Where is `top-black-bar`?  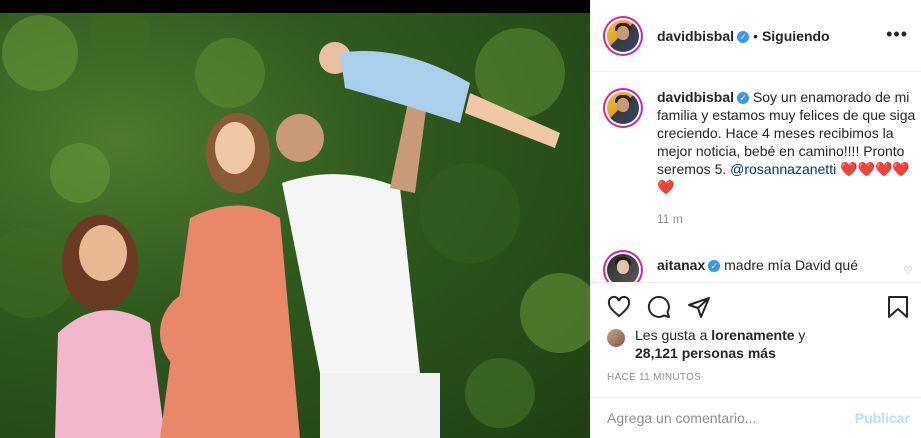
top-black-bar is located at coordinates (295, 6).